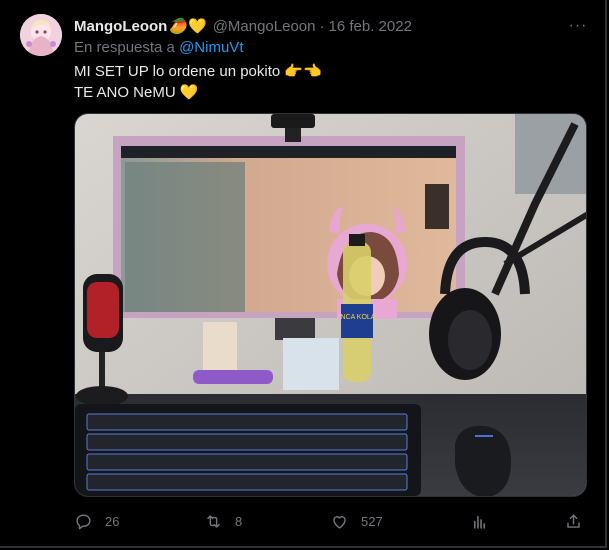 This screenshot has height=550, width=609. I want to click on author-handle: @MangoLeoon, so click(264, 26).